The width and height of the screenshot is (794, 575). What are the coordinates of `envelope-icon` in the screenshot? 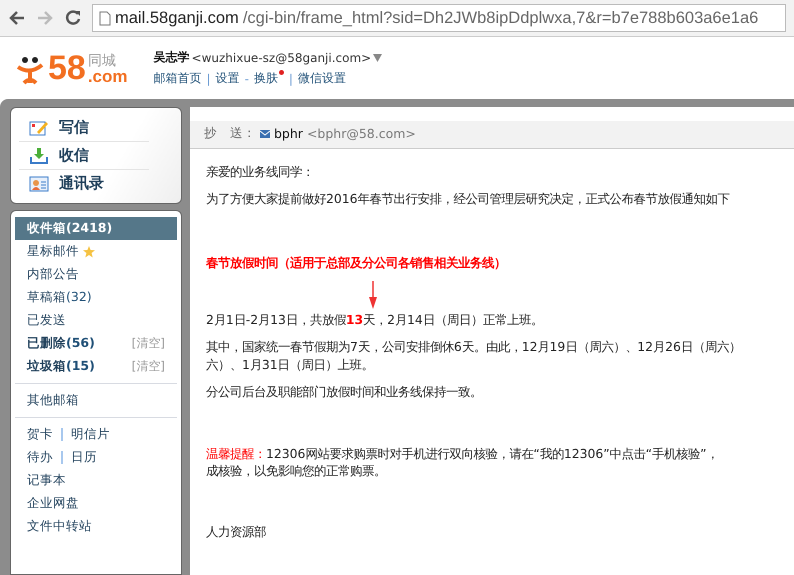 It's located at (265, 134).